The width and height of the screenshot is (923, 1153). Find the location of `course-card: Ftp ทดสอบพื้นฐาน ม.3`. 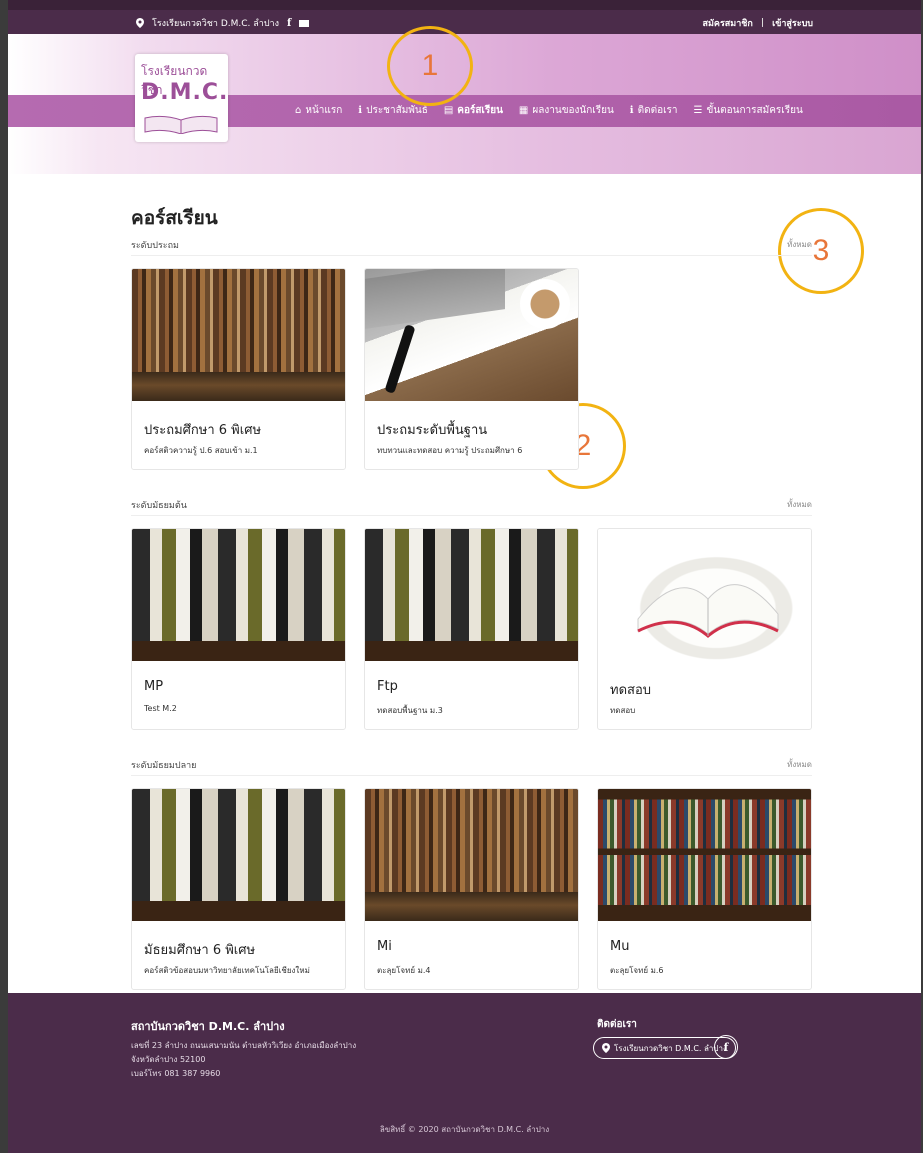

course-card: Ftp ทดสอบพื้นฐาน ม.3 is located at coordinates (471, 629).